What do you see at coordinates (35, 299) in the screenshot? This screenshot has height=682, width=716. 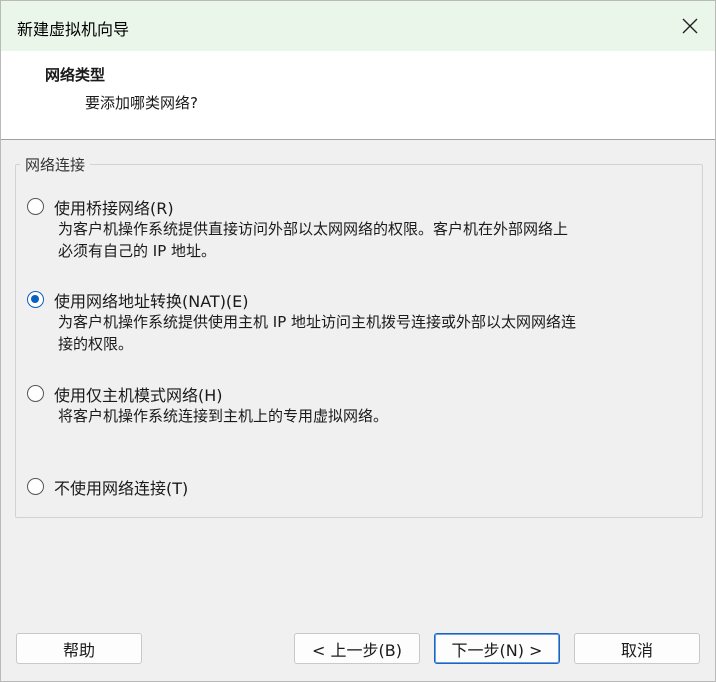 I see `nat-radio` at bounding box center [35, 299].